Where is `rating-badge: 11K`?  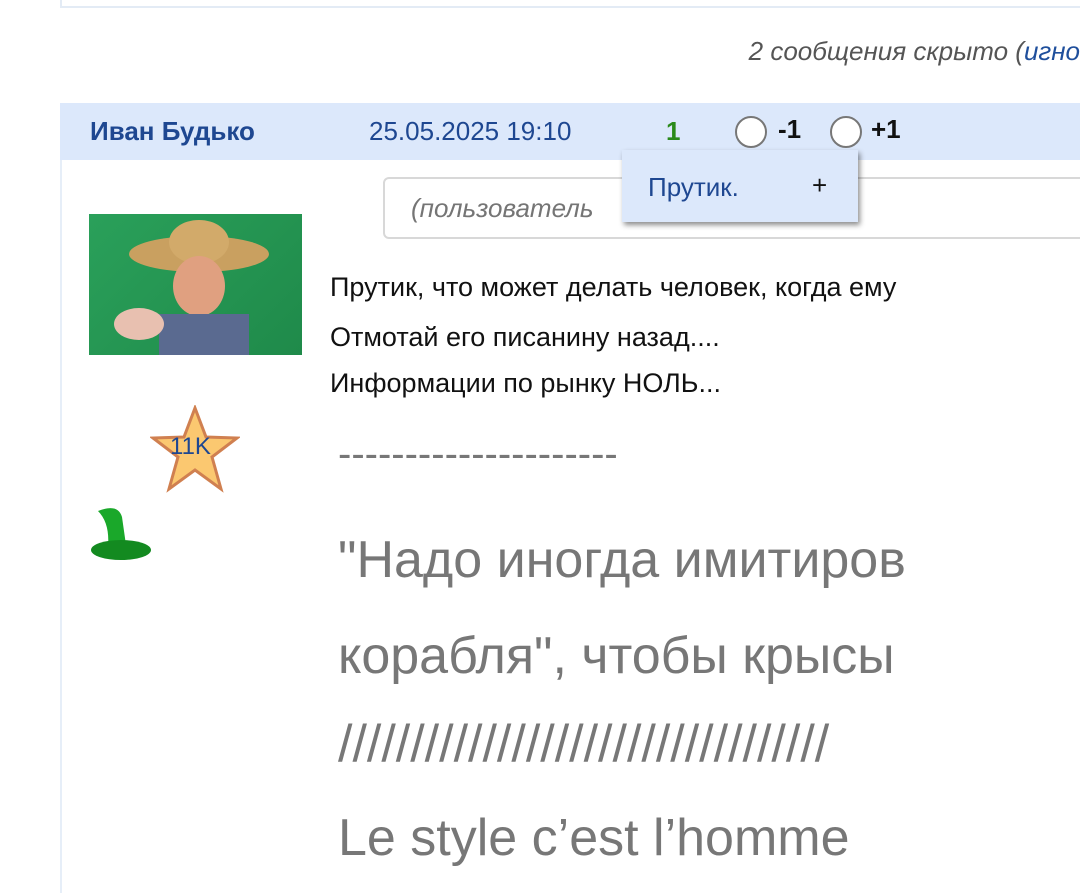 rating-badge: 11K is located at coordinates (190, 446).